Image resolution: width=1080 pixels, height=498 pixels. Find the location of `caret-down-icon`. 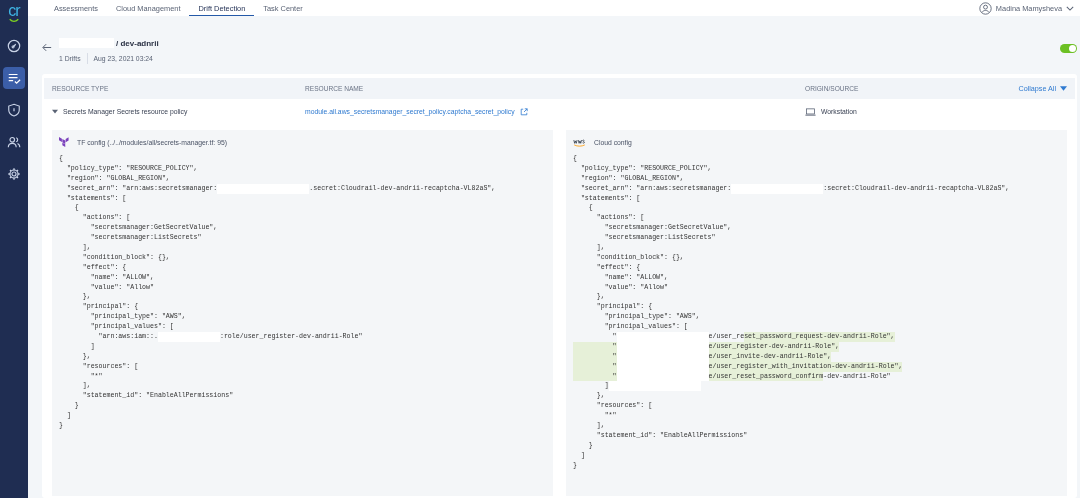

caret-down-icon is located at coordinates (1063, 88).